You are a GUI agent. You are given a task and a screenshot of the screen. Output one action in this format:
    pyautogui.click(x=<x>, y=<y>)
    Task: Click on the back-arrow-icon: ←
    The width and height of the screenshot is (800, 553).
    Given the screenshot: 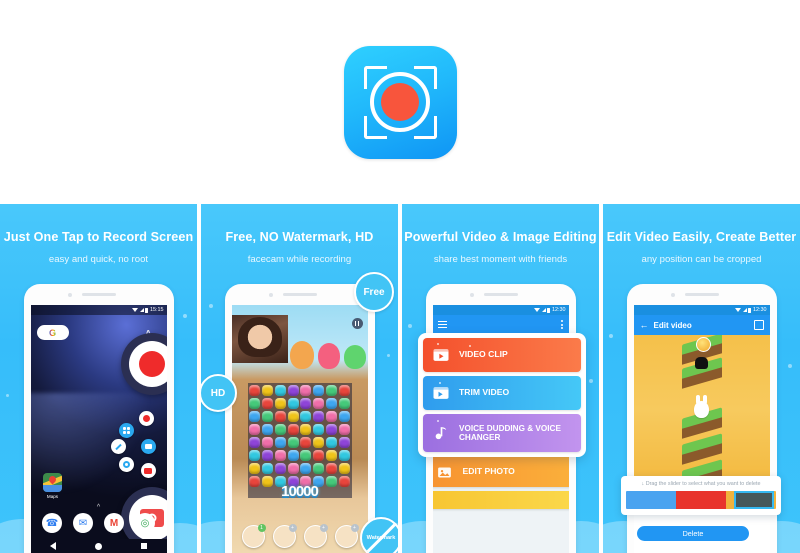 What is the action you would take?
    pyautogui.click(x=644, y=325)
    